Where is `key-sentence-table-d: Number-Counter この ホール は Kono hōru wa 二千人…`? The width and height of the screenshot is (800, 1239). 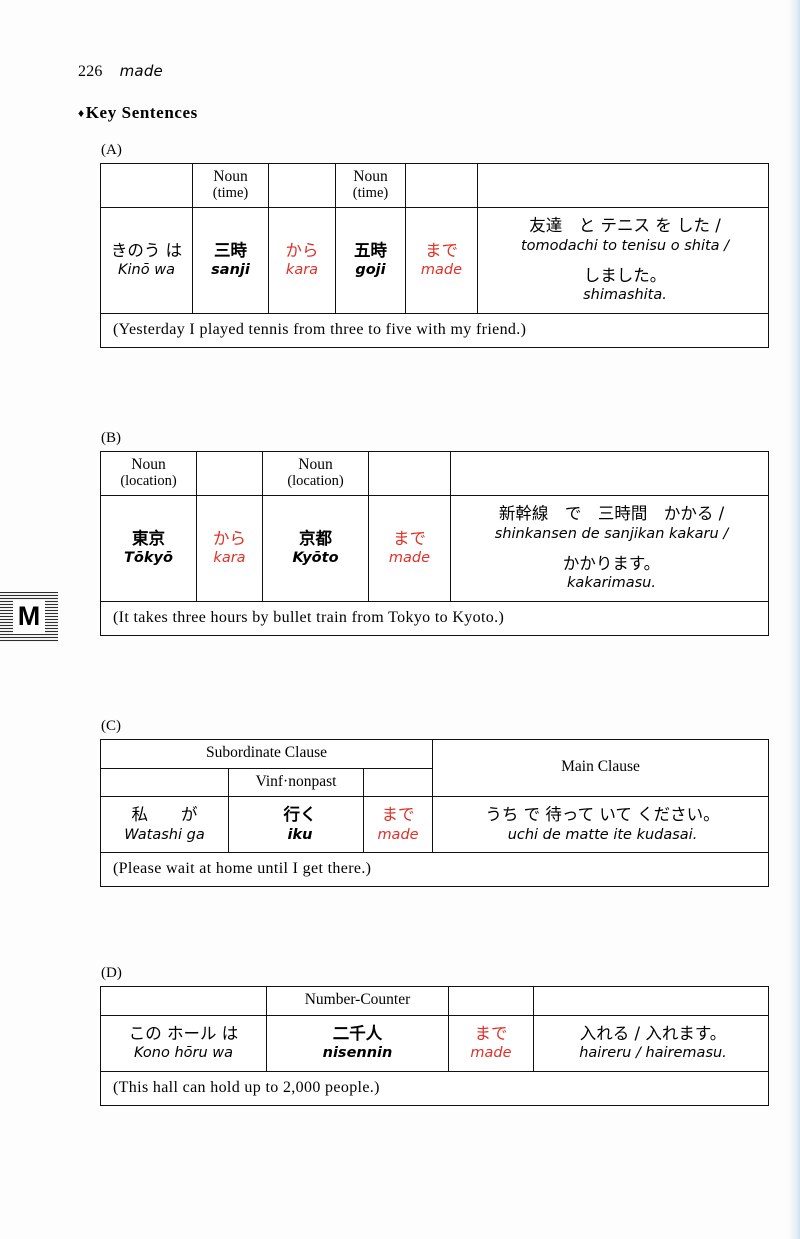 key-sentence-table-d: Number-Counter この ホール は Kono hōru wa 二千人… is located at coordinates (434, 1046).